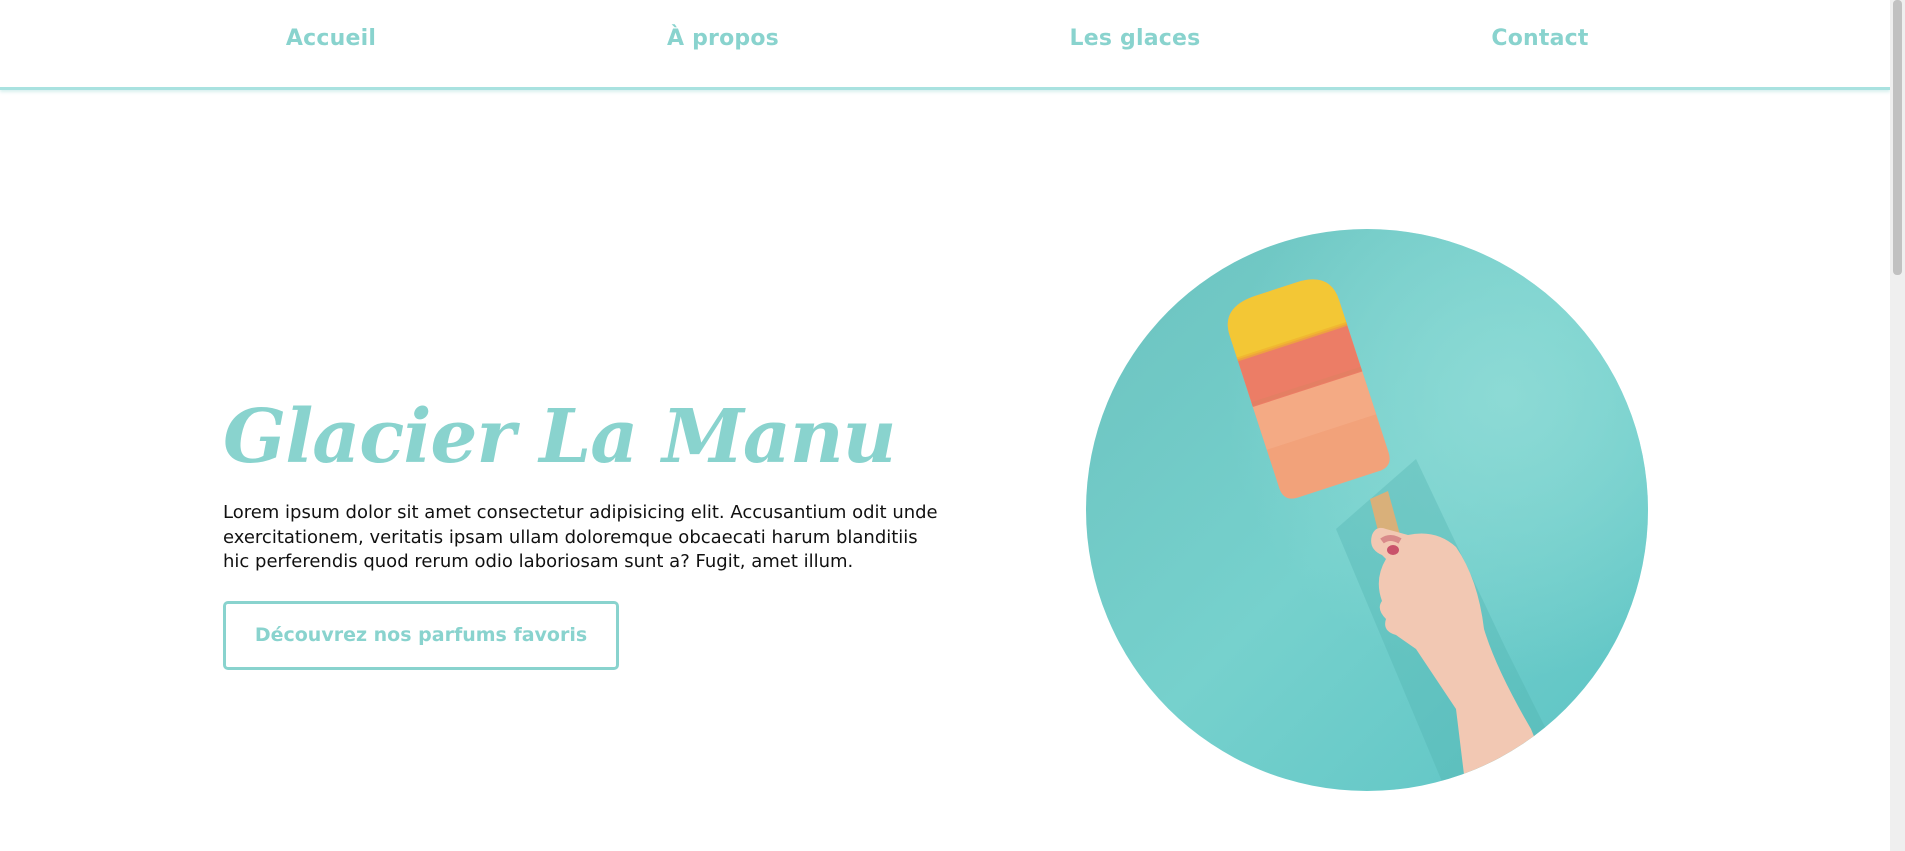  Describe the element at coordinates (723, 38) in the screenshot. I see `nav-link-a-propos: À propos` at that location.